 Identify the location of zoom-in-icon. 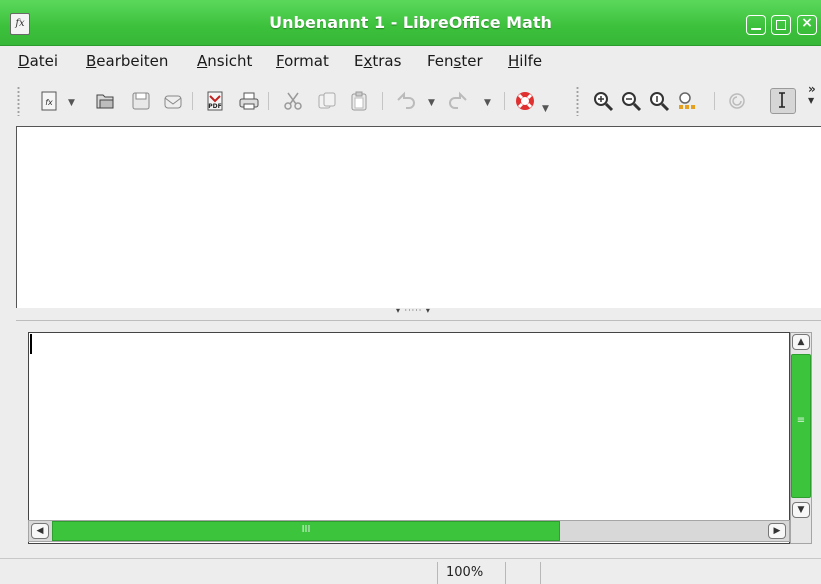
(603, 101).